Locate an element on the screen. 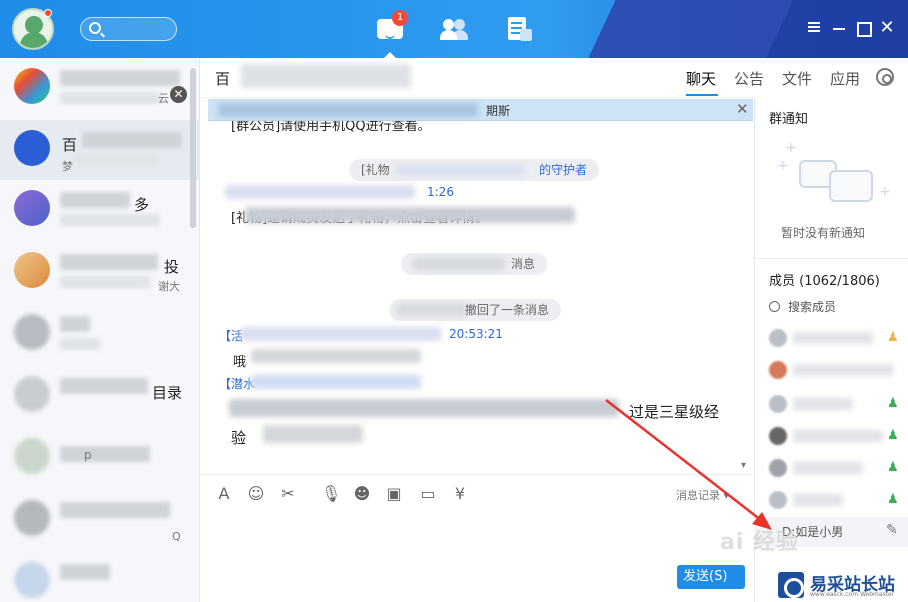  list-item: p is located at coordinates (99, 458).